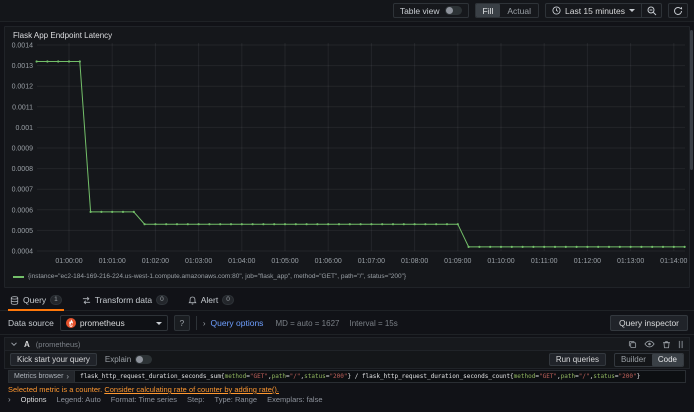 The image size is (694, 412). Describe the element at coordinates (656, 344) in the screenshot. I see `query-row-actions` at that location.